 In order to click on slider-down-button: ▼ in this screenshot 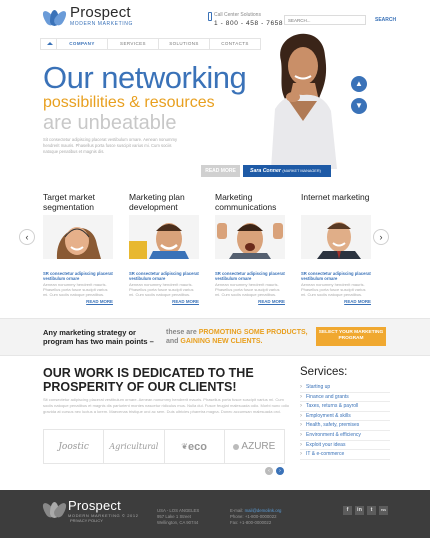, I will do `click(359, 106)`.